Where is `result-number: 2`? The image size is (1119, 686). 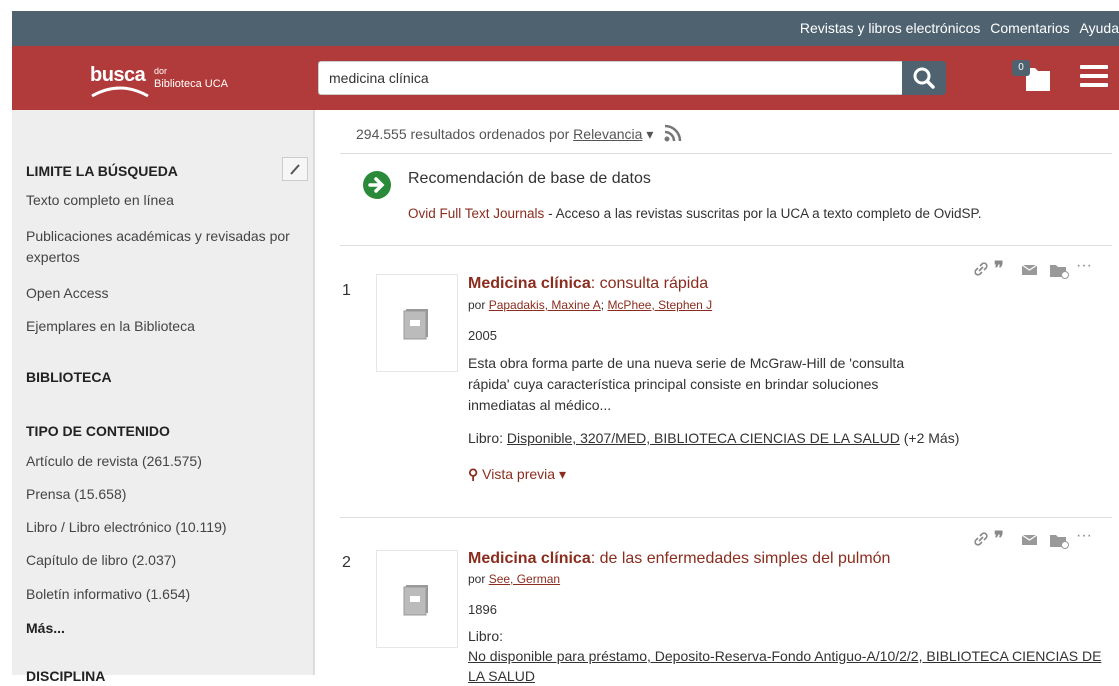
result-number: 2 is located at coordinates (346, 562).